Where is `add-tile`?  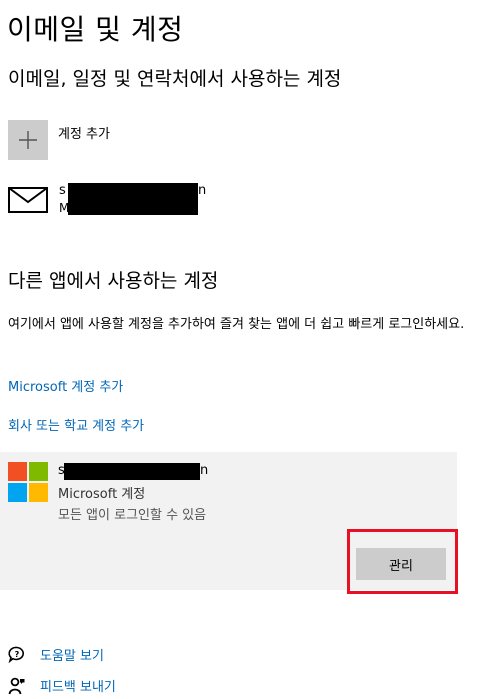 add-tile is located at coordinates (28, 140).